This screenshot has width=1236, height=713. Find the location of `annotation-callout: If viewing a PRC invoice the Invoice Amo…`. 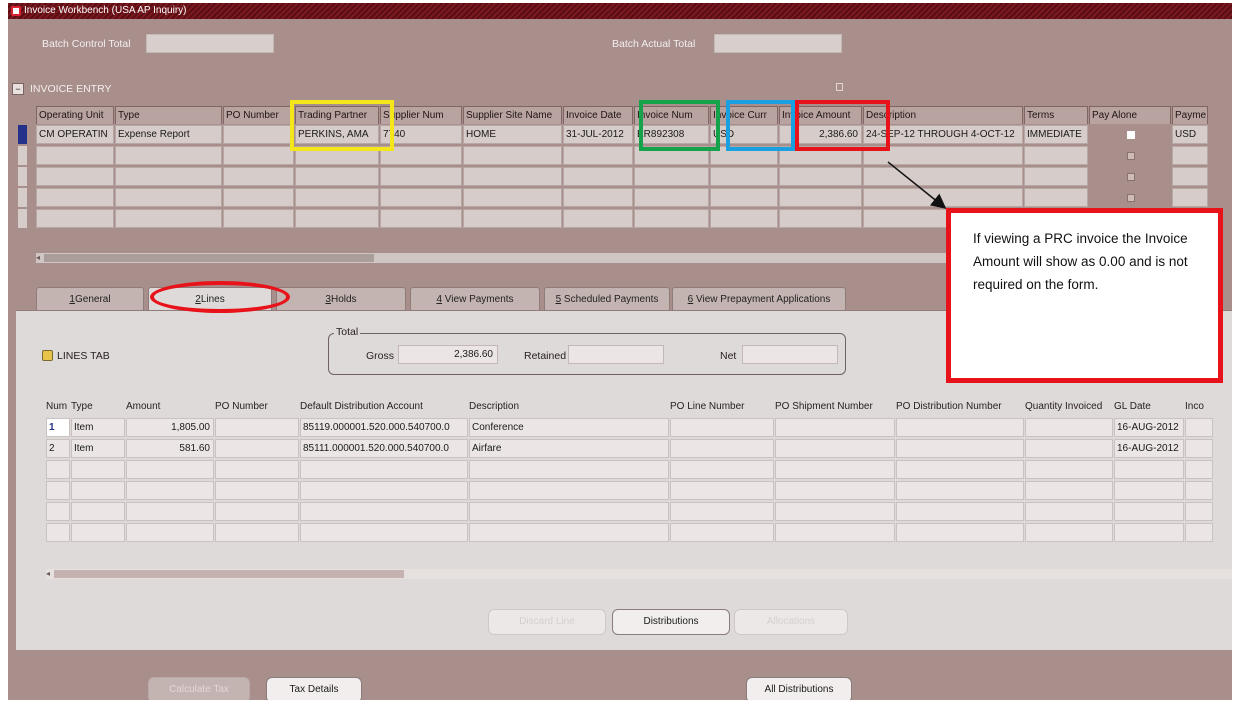

annotation-callout: If viewing a PRC invoice the Invoice Amo… is located at coordinates (1084, 295).